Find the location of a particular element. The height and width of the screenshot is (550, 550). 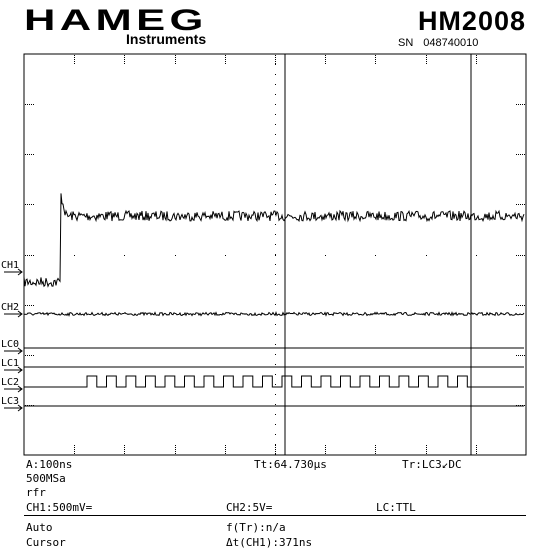

lc0-label: LC0 is located at coordinates (10, 344).